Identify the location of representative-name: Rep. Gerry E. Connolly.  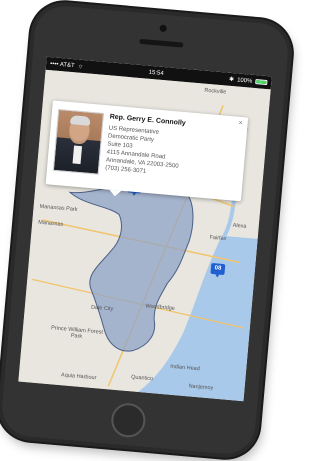
(147, 120).